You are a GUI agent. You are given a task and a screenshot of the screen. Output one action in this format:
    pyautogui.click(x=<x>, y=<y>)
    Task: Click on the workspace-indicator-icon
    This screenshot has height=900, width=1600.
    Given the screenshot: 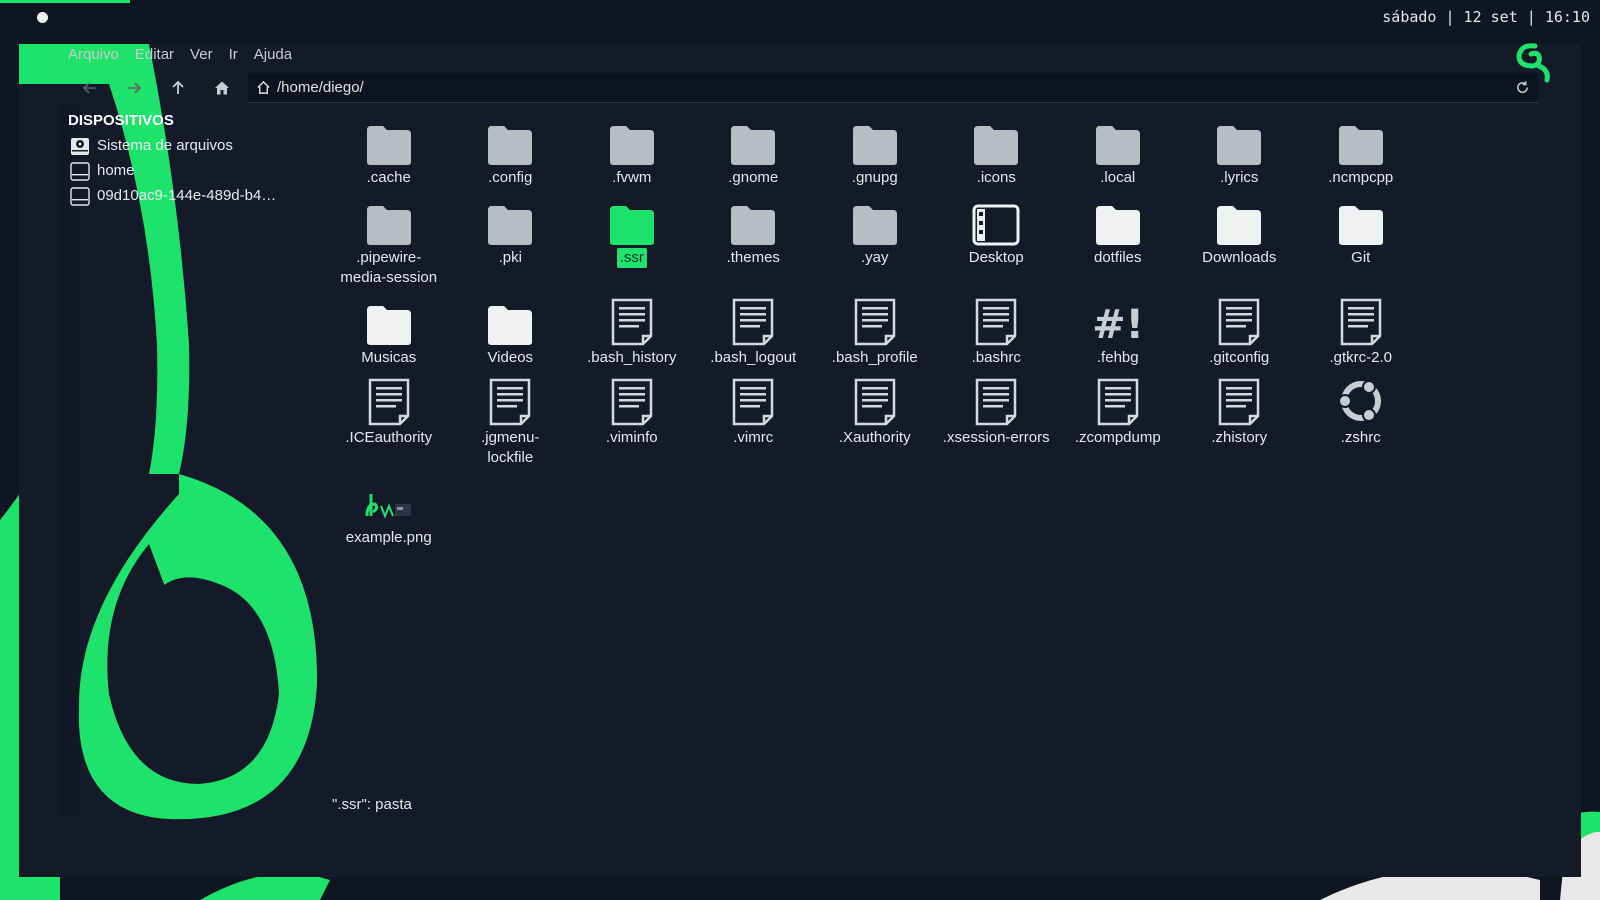 What is the action you would take?
    pyautogui.click(x=42, y=17)
    